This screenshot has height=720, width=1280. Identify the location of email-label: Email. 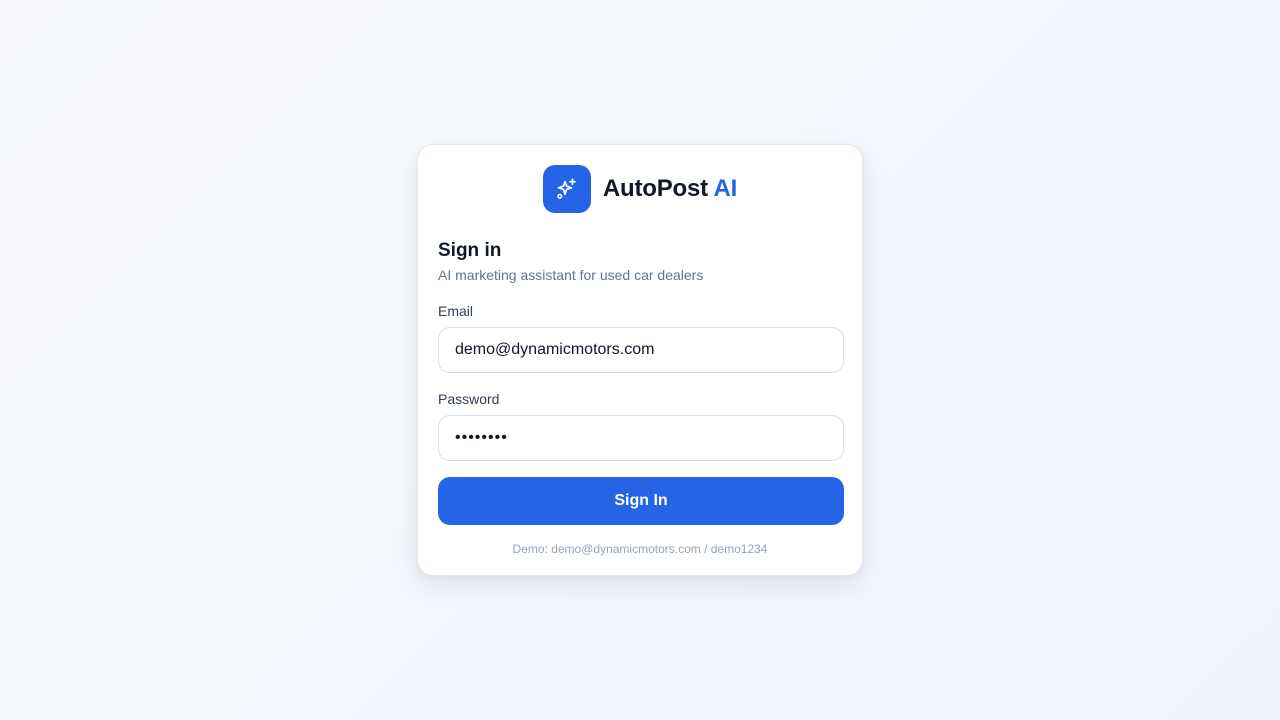
(456, 311).